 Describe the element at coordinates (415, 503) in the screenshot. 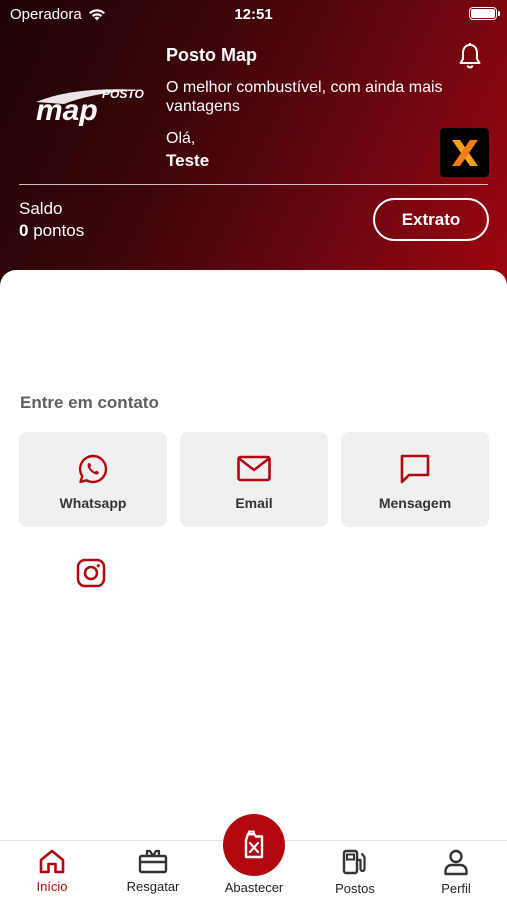

I see `message-label: Mensagem` at that location.